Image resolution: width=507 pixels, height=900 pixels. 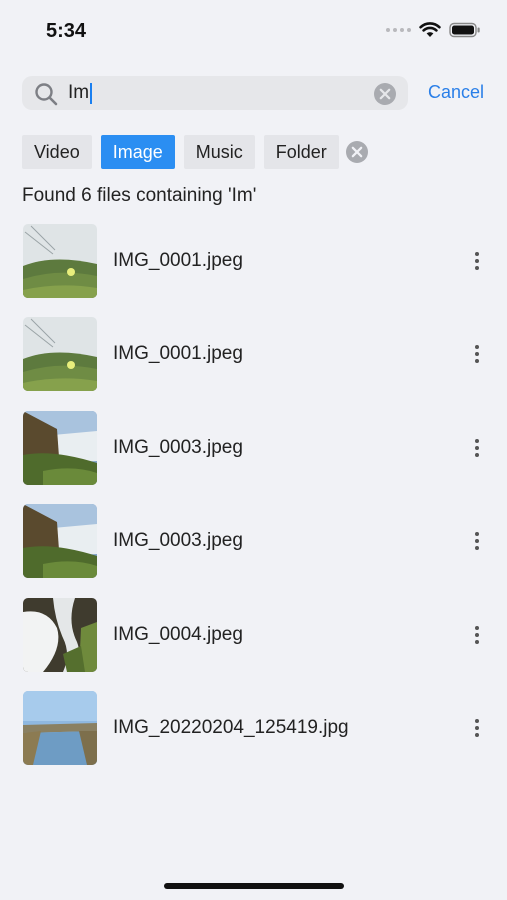 What do you see at coordinates (219, 152) in the screenshot?
I see `filter-chip-music: Music` at bounding box center [219, 152].